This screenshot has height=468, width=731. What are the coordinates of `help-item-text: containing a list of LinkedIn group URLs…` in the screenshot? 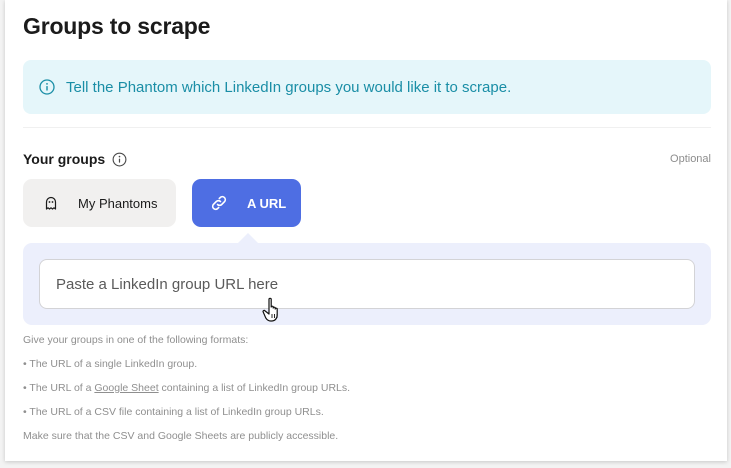 It's located at (254, 388).